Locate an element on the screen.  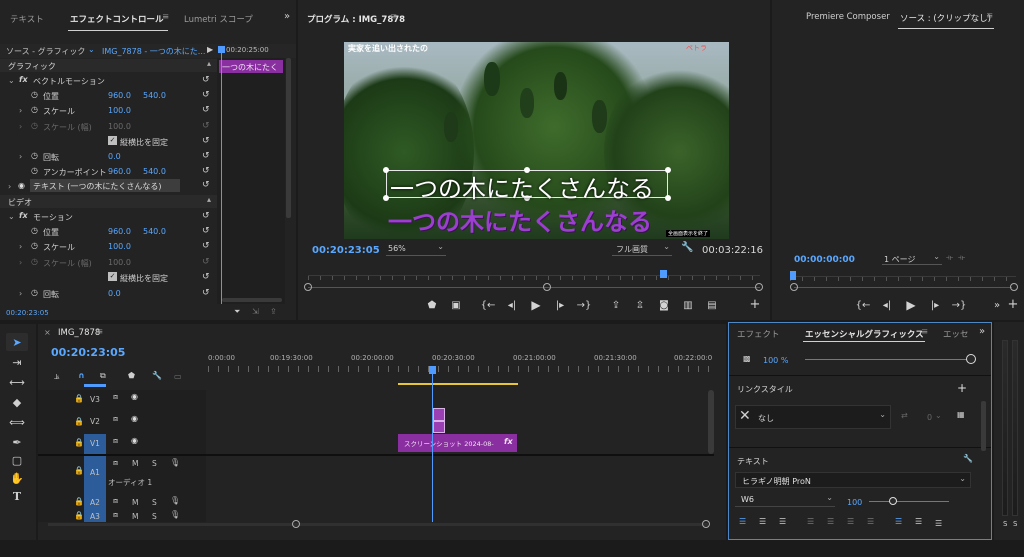
solo-left-label: S is located at coordinates (1005, 524).